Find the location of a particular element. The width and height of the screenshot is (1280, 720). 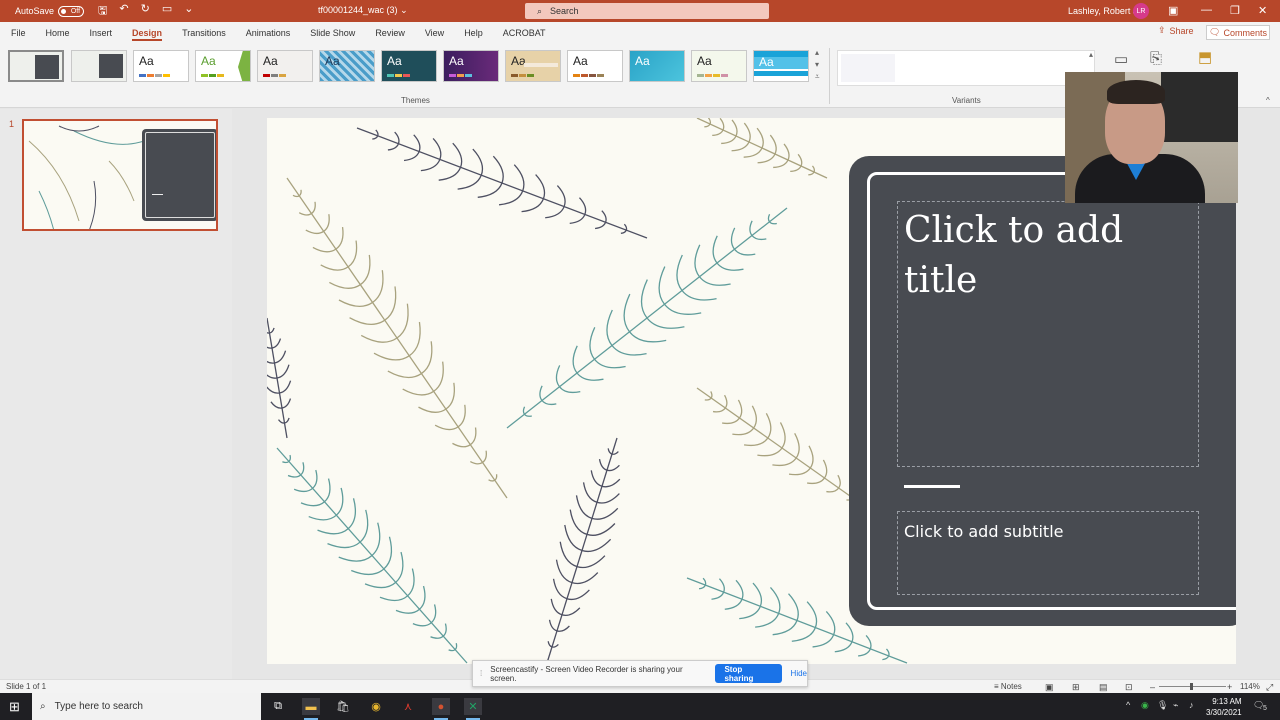

tab-acrobat: ACROBAT is located at coordinates (524, 33).